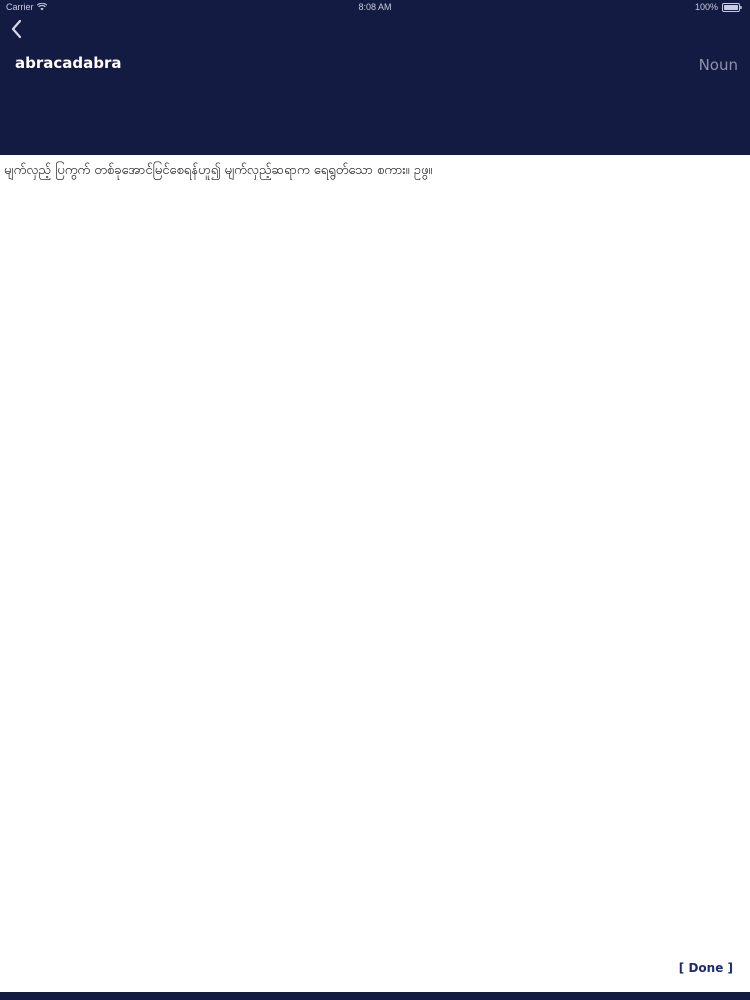 The width and height of the screenshot is (750, 1000). What do you see at coordinates (68, 63) in the screenshot?
I see `word-title: abracadabra` at bounding box center [68, 63].